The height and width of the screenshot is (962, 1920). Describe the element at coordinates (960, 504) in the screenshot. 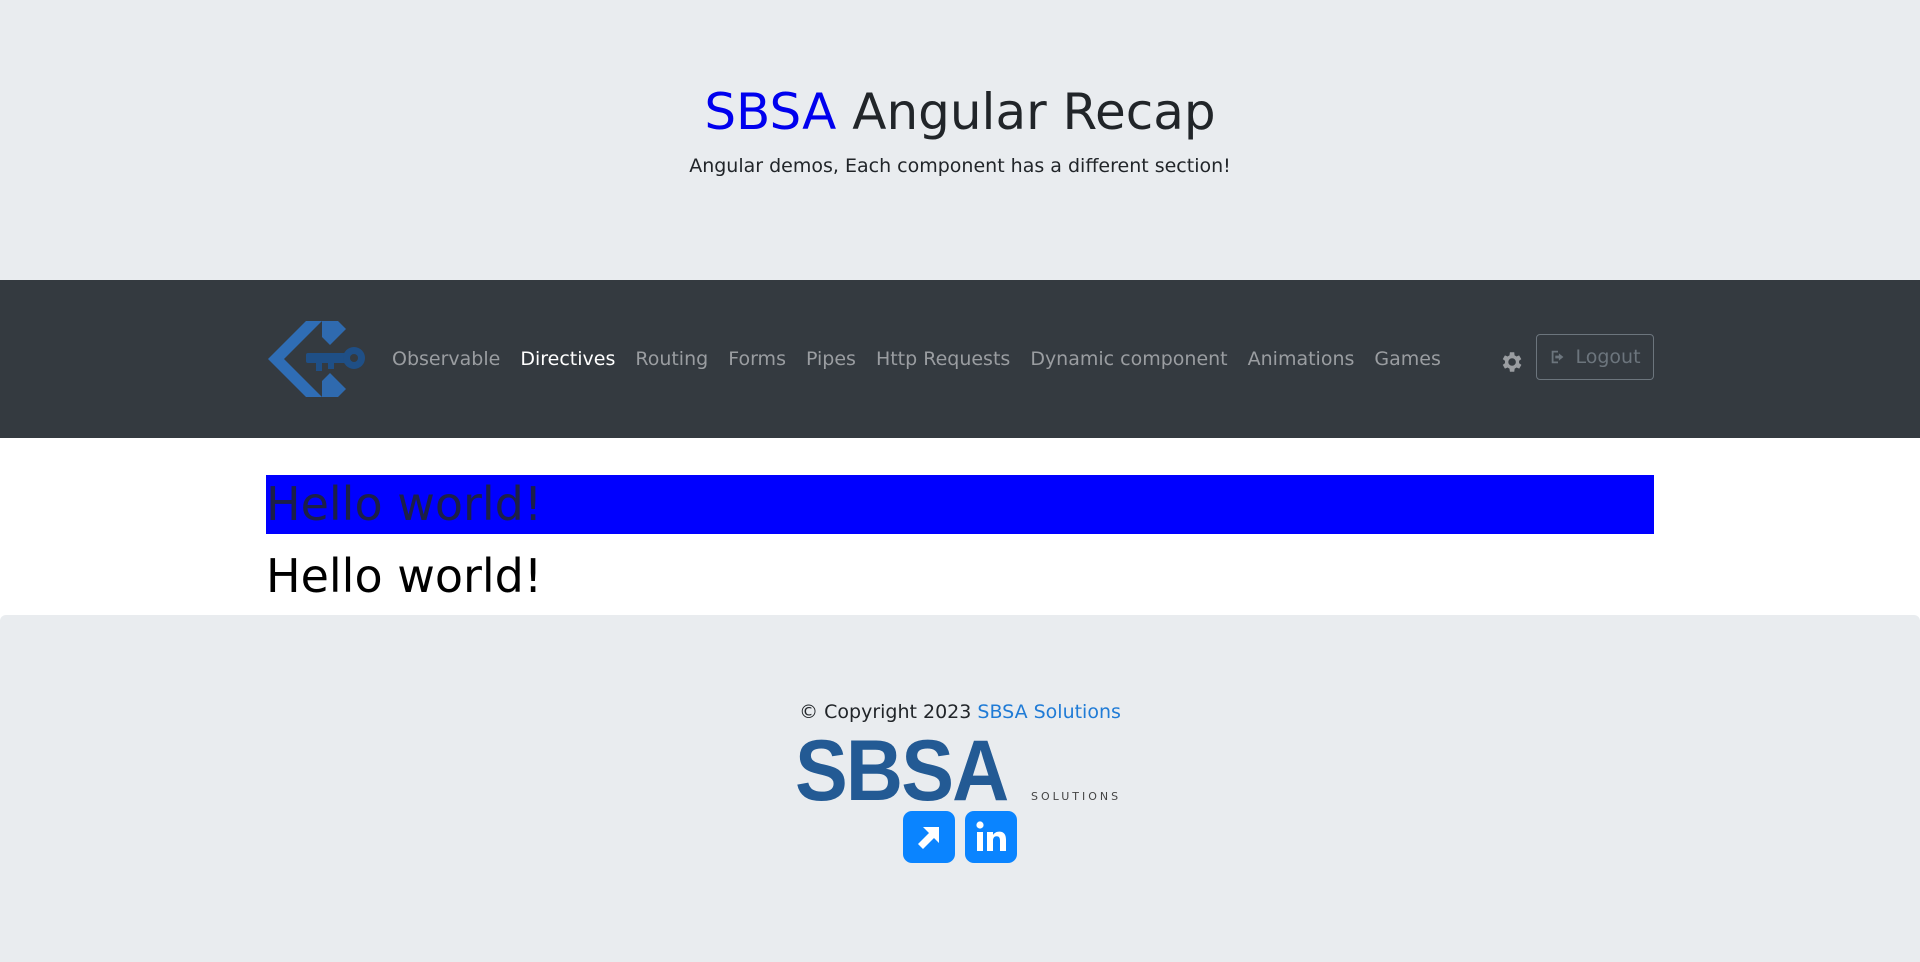

I see `highlighted-heading-box: Hello world!` at that location.